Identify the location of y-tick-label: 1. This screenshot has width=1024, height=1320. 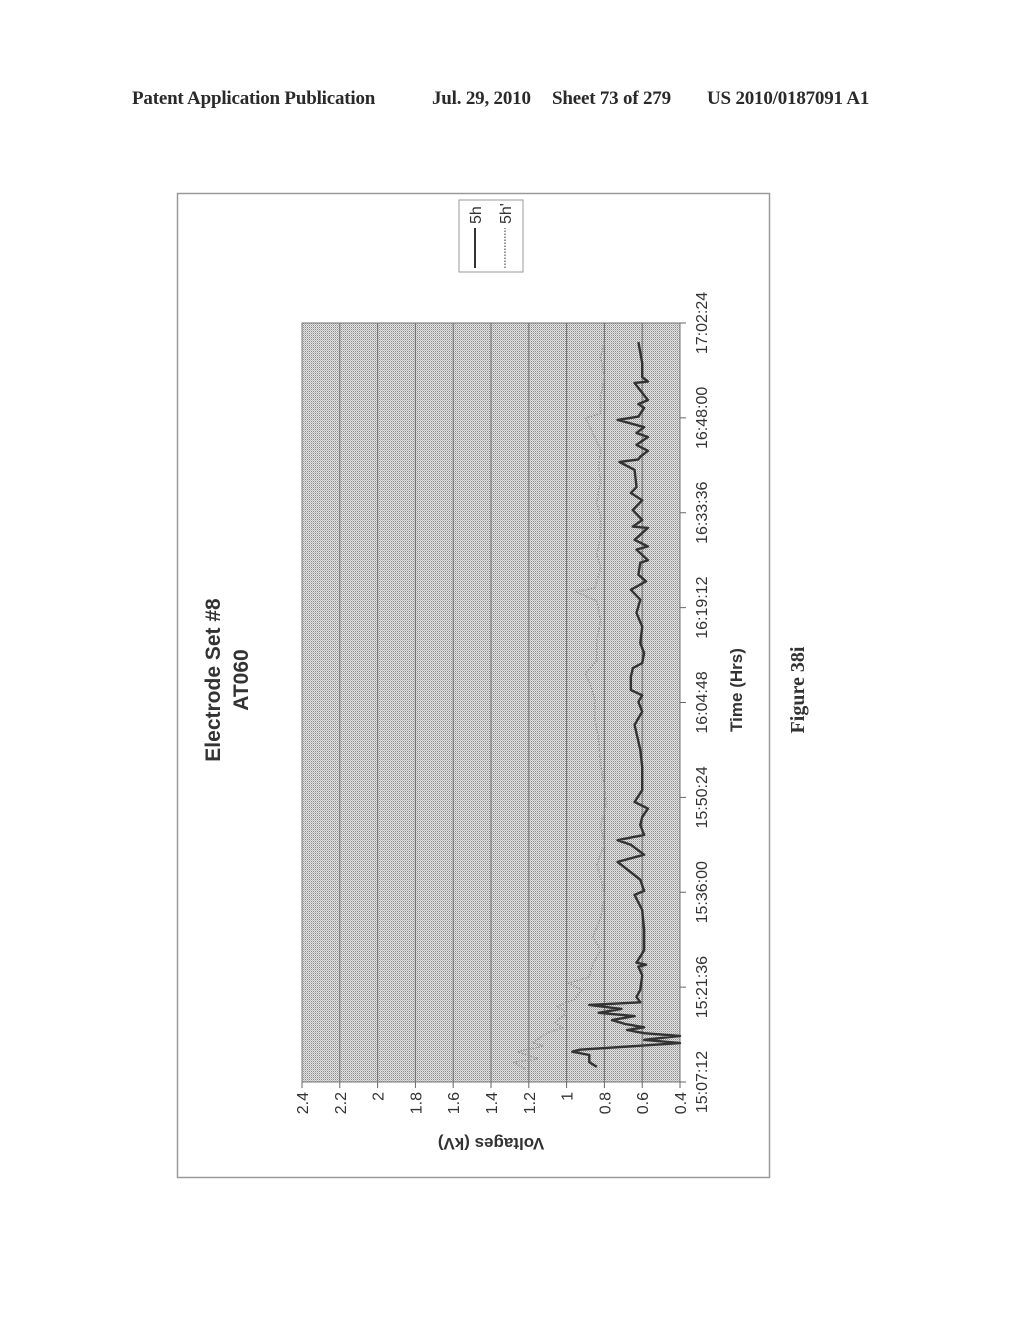
(568, 1096).